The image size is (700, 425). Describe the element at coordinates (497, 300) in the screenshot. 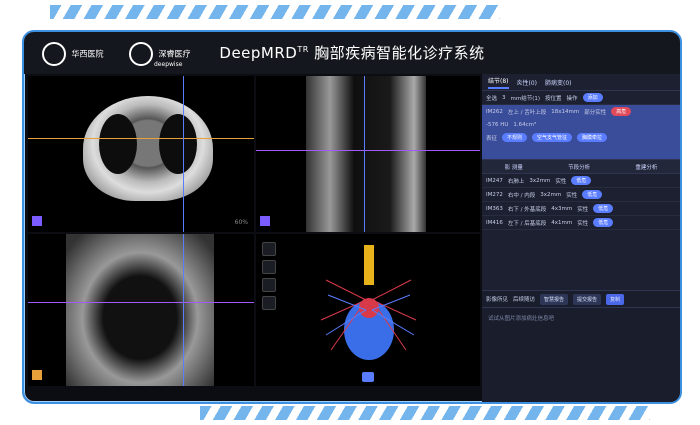

I see `report-label: 影像所见` at that location.